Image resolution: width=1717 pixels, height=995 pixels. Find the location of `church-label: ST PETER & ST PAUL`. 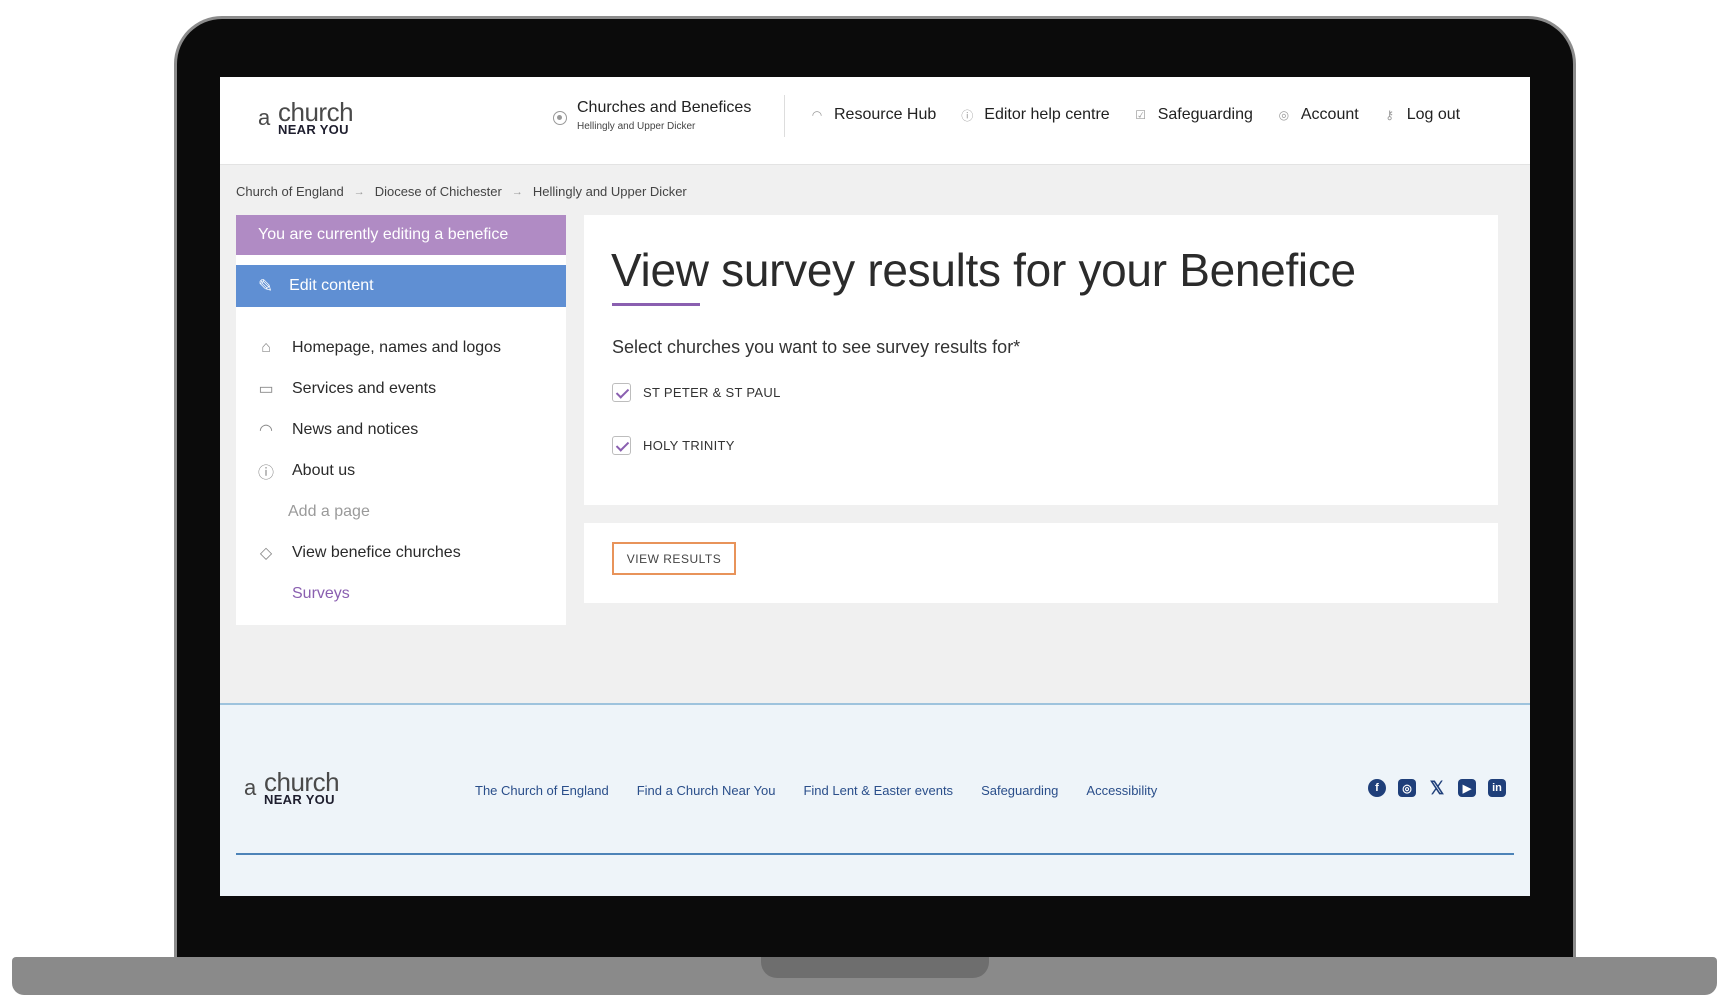

church-label: ST PETER & ST PAUL is located at coordinates (712, 392).